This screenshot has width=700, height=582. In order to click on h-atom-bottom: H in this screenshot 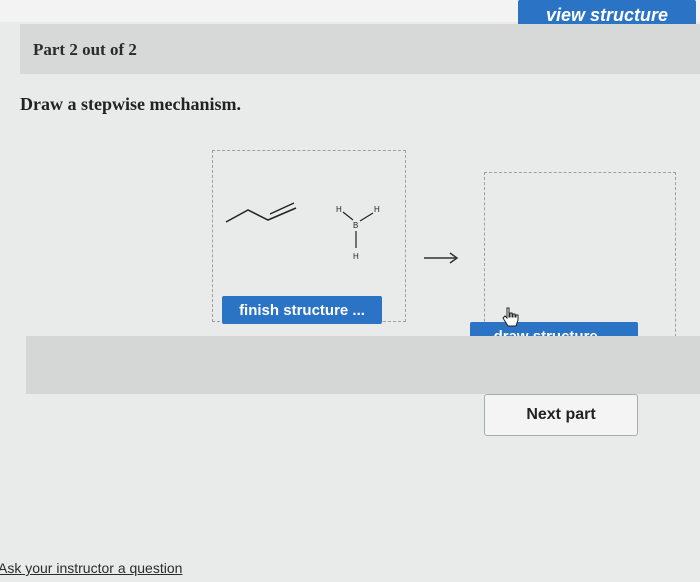, I will do `click(356, 256)`.